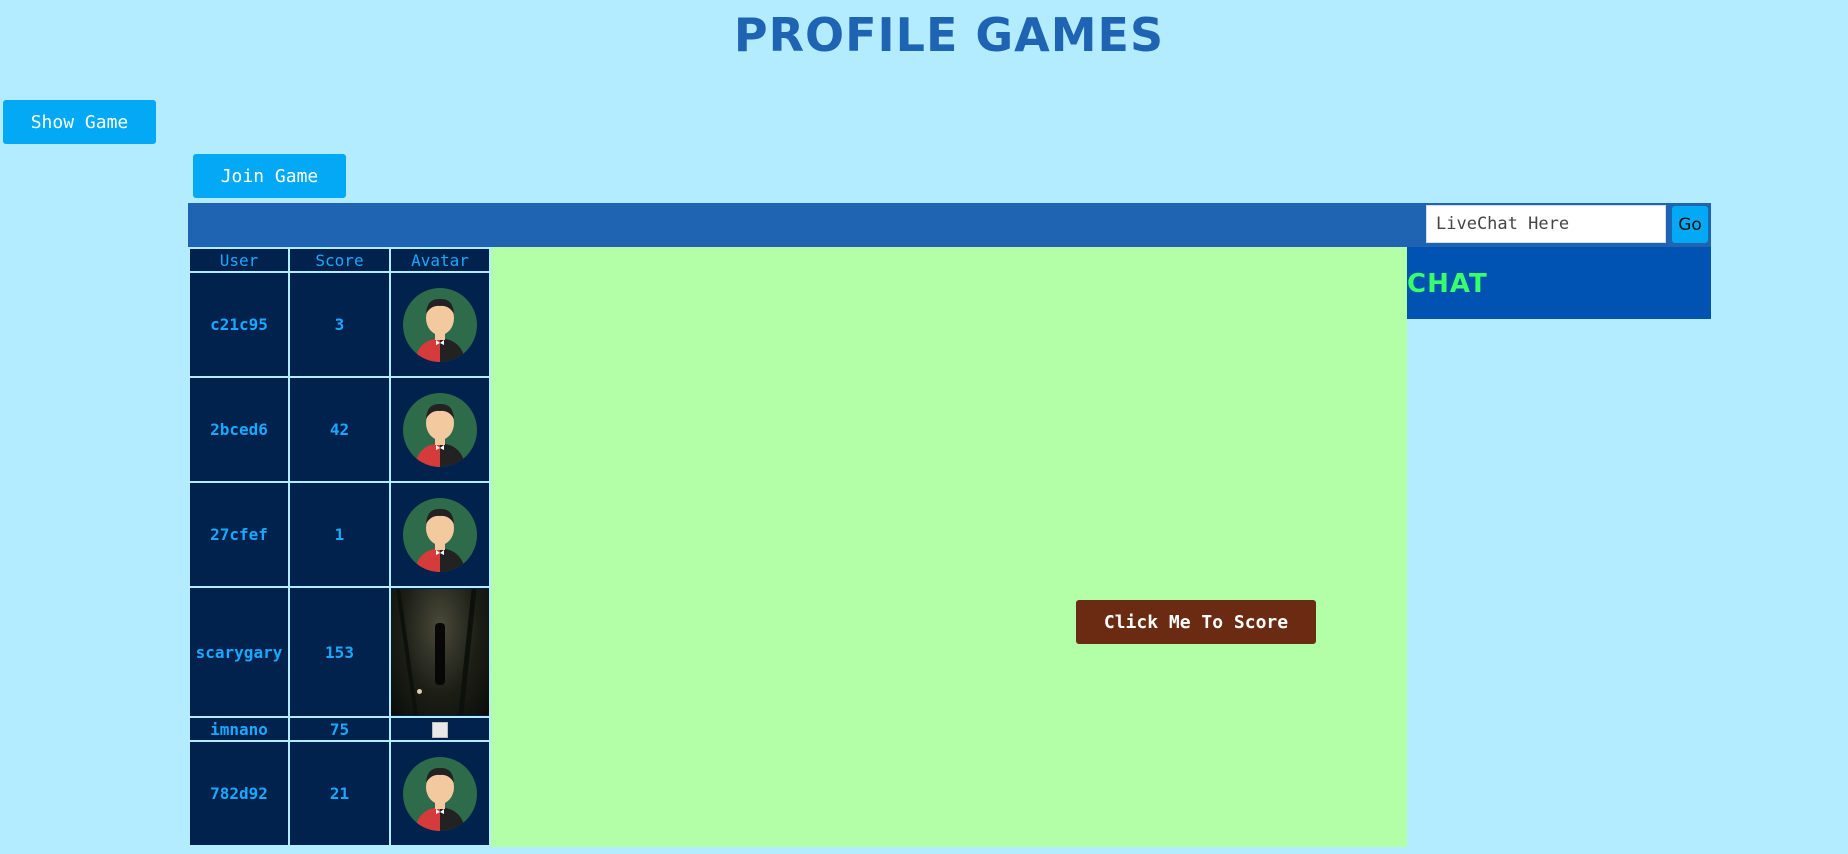  I want to click on page-title: Profile Games, so click(949, 35).